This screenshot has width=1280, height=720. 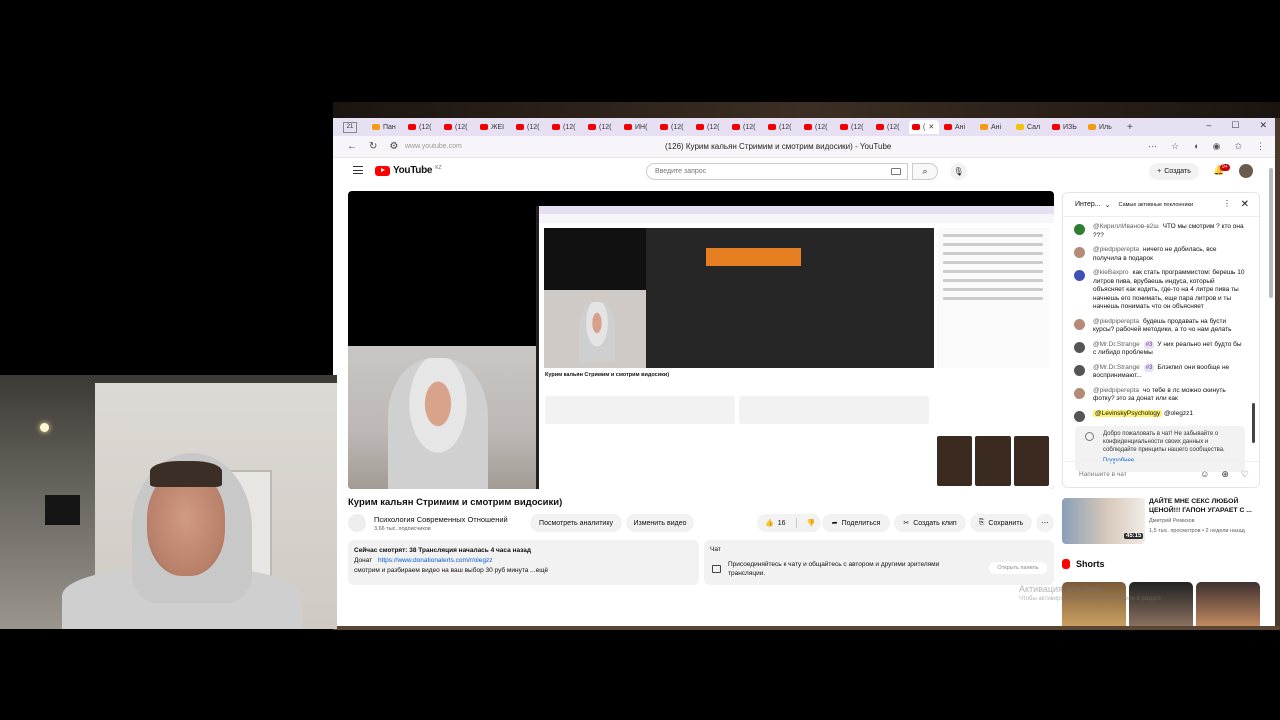 What do you see at coordinates (494, 127) in the screenshot?
I see `tab-before-3: ЖЕІ` at bounding box center [494, 127].